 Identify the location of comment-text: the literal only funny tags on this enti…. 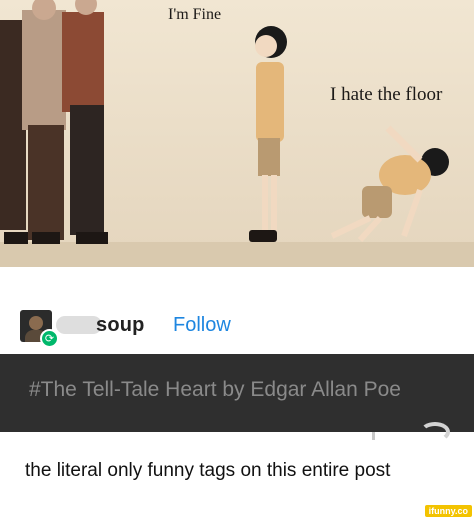
(208, 470).